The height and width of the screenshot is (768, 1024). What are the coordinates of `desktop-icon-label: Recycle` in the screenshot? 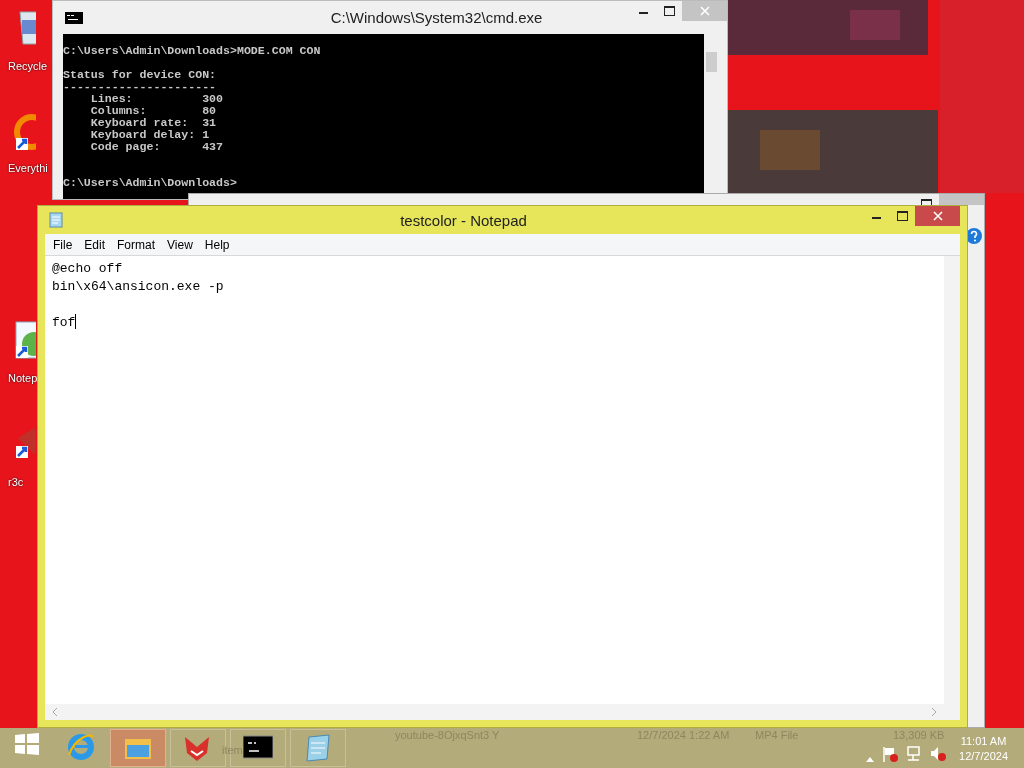 It's located at (28, 66).